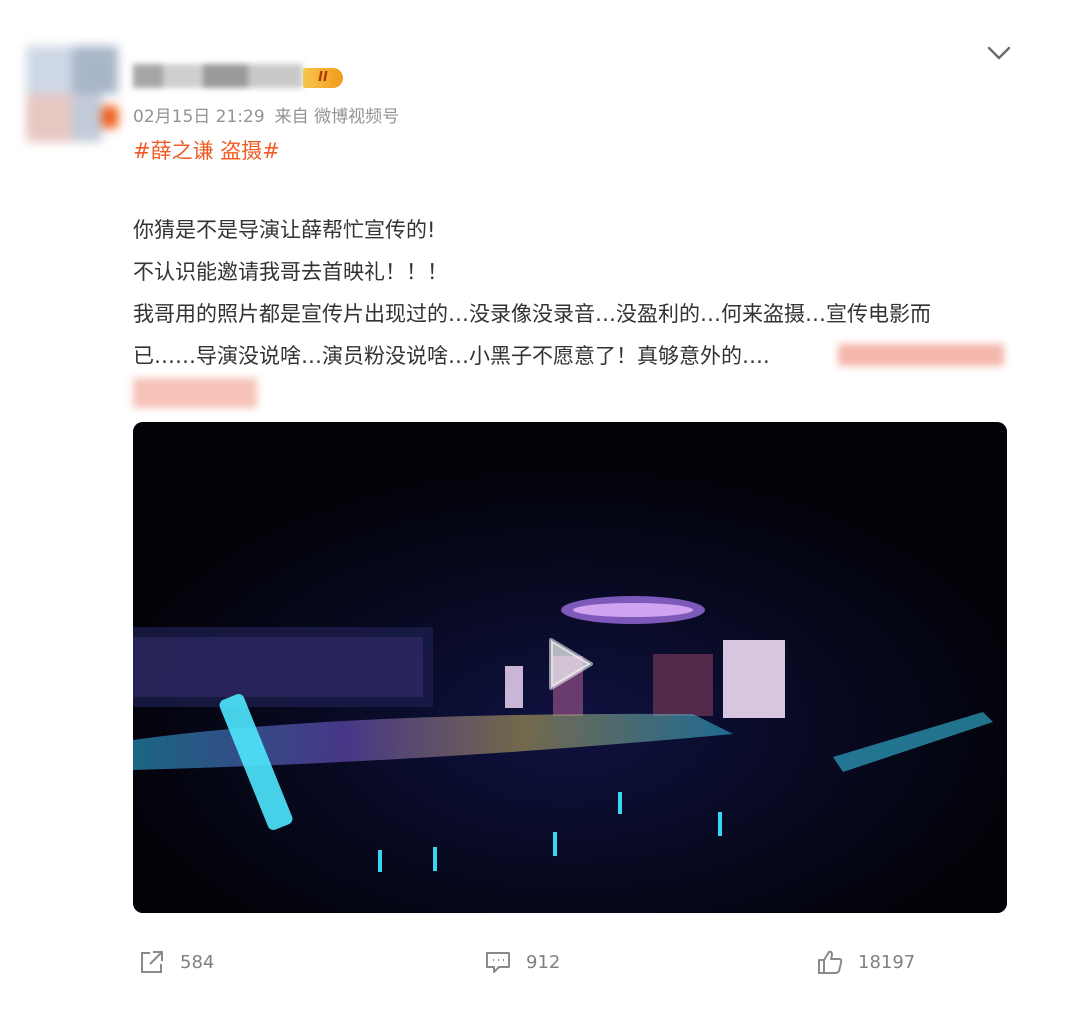 This screenshot has height=1020, width=1080. I want to click on body-line: 你猜是不是导演让薛帮忙宣传的!, so click(284, 230).